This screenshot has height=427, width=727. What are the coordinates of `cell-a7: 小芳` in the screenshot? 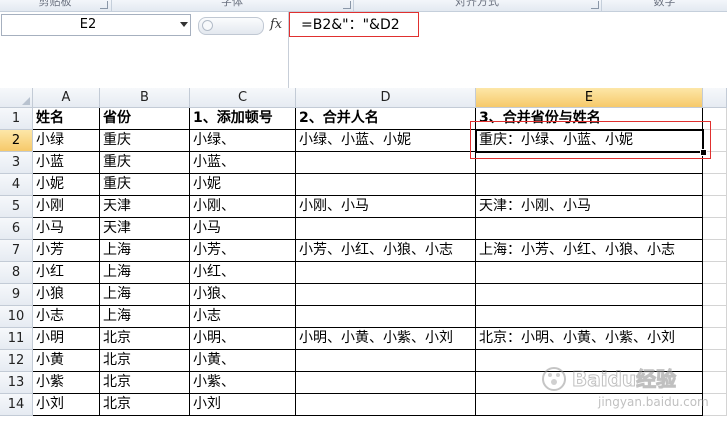 It's located at (66, 251).